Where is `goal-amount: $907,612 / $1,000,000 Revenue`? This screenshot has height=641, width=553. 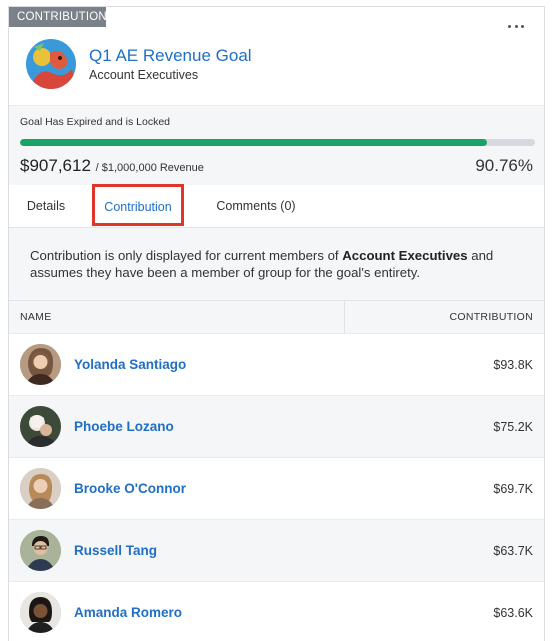 goal-amount: $907,612 / $1,000,000 Revenue is located at coordinates (112, 166).